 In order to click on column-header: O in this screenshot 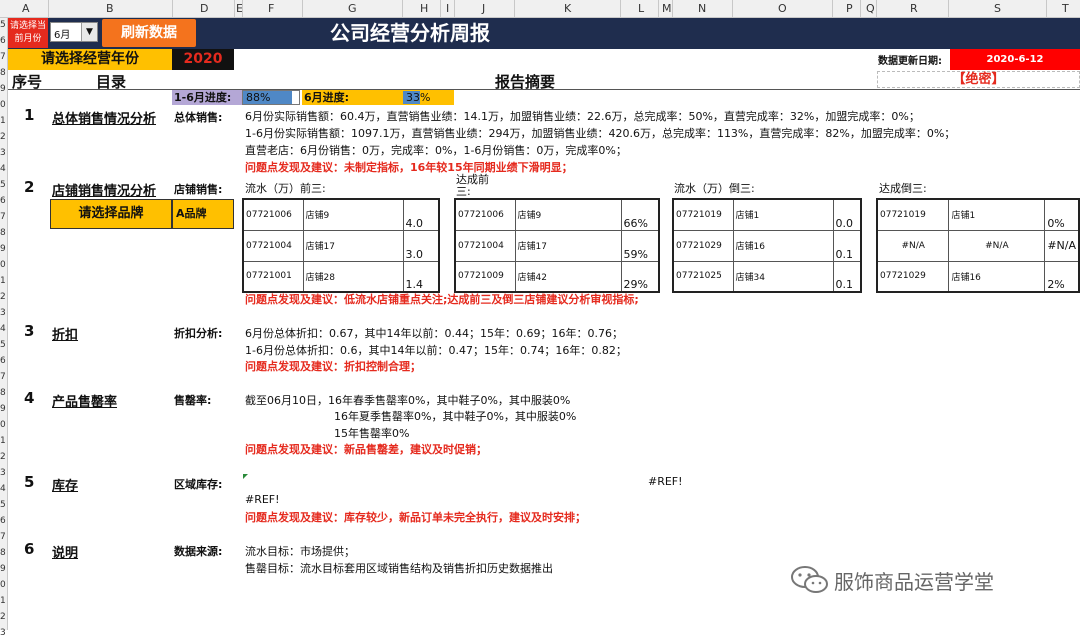, I will do `click(782, 8)`.